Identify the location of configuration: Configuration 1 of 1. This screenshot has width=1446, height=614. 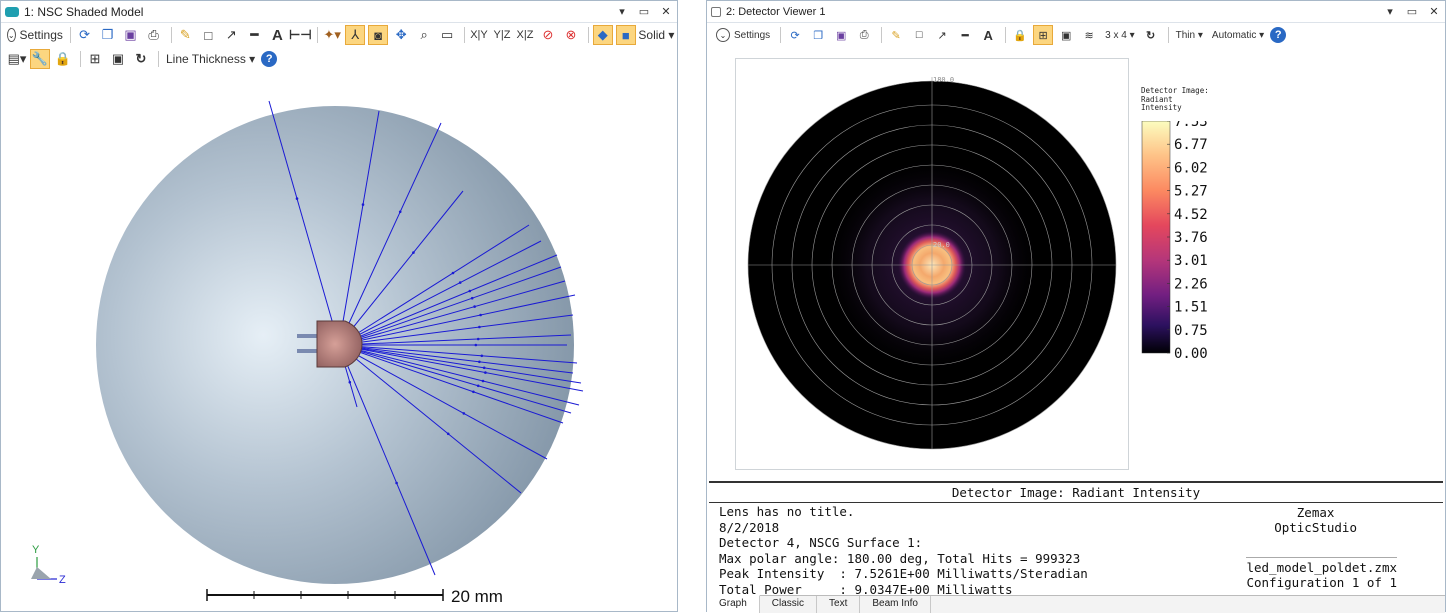
(1321, 582).